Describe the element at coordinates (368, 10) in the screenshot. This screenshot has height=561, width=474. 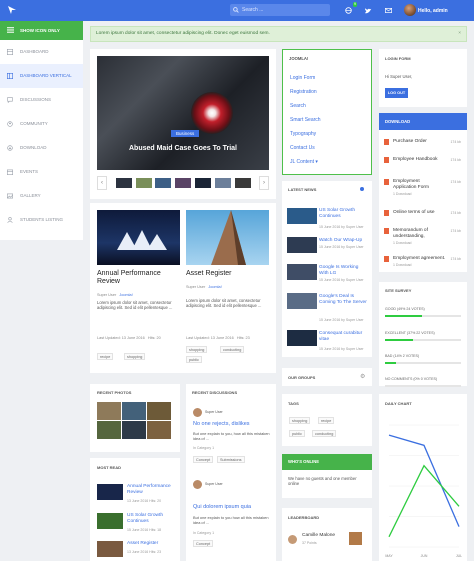
I see `twitter-button` at that location.